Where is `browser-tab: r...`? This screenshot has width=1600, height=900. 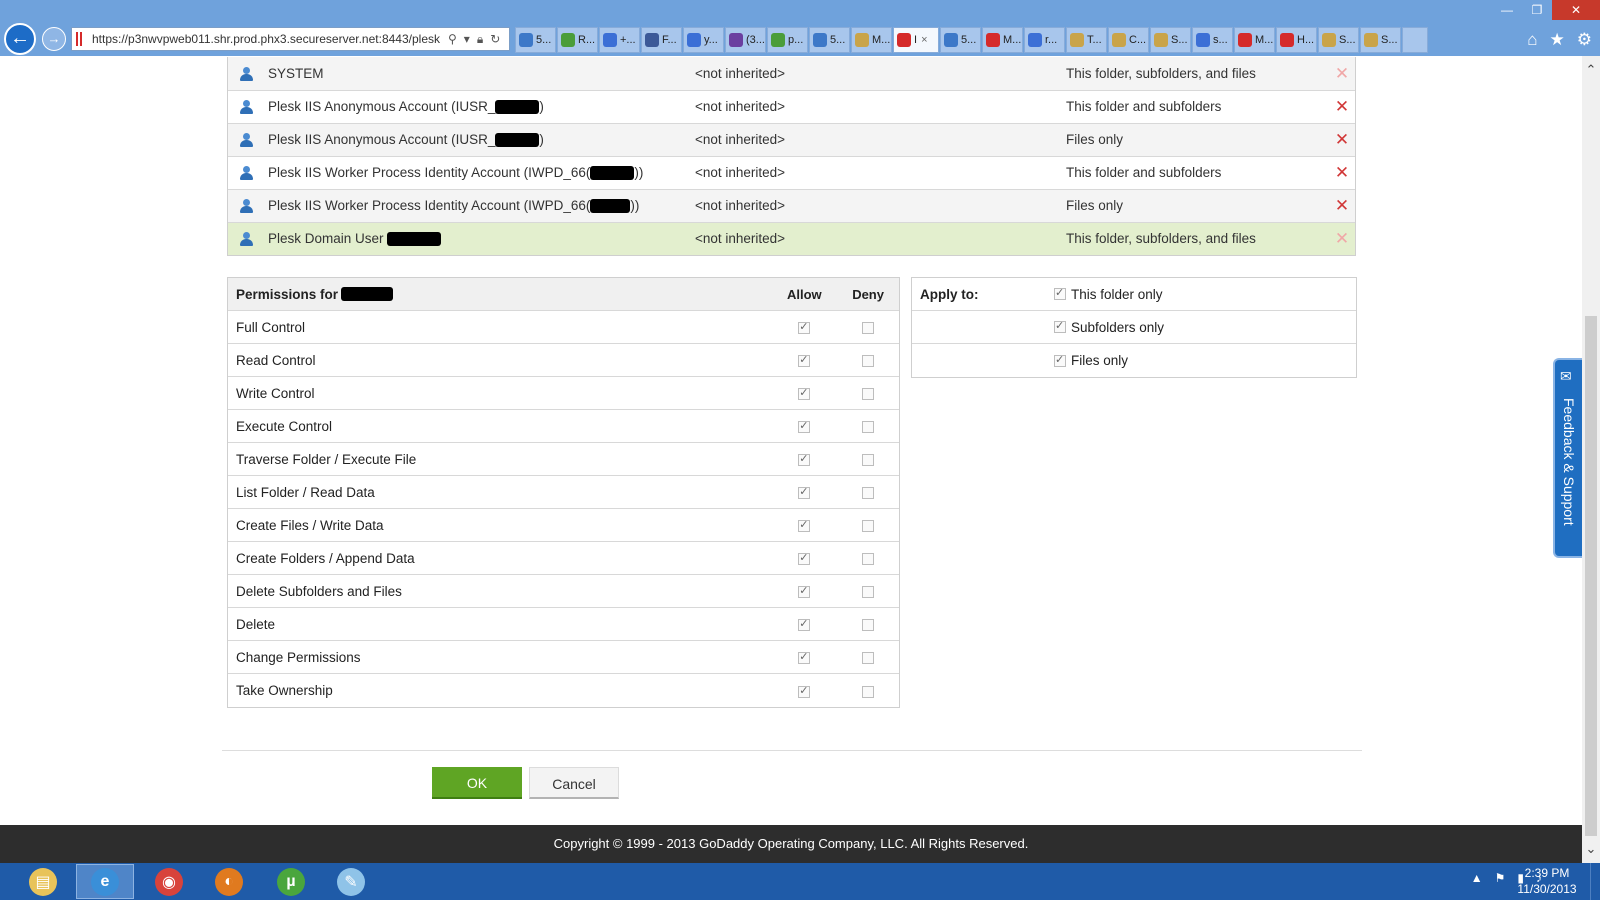
browser-tab: r... is located at coordinates (1044, 40).